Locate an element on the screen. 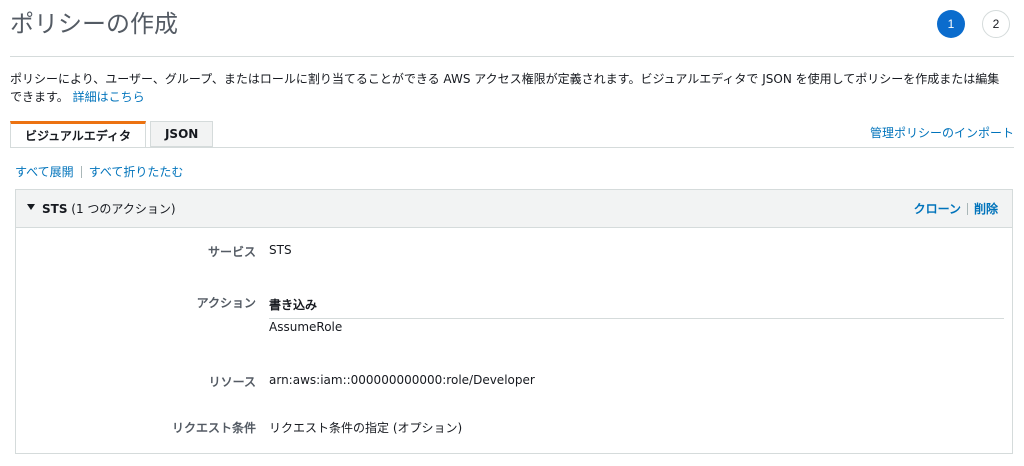 The height and width of the screenshot is (466, 1024). wizard-step-1: 1 is located at coordinates (951, 24).